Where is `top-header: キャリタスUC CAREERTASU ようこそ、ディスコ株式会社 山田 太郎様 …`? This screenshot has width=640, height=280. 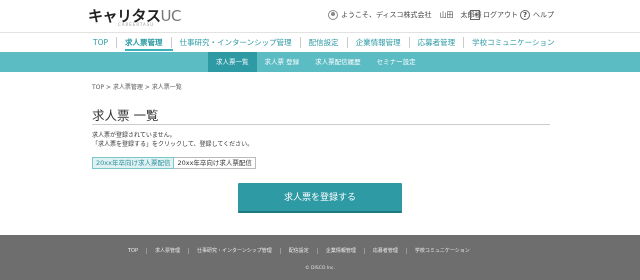 top-header: キャリタスUC CAREERTASU ようこそ、ディスコ株式会社 山田 太郎様 … is located at coordinates (320, 16).